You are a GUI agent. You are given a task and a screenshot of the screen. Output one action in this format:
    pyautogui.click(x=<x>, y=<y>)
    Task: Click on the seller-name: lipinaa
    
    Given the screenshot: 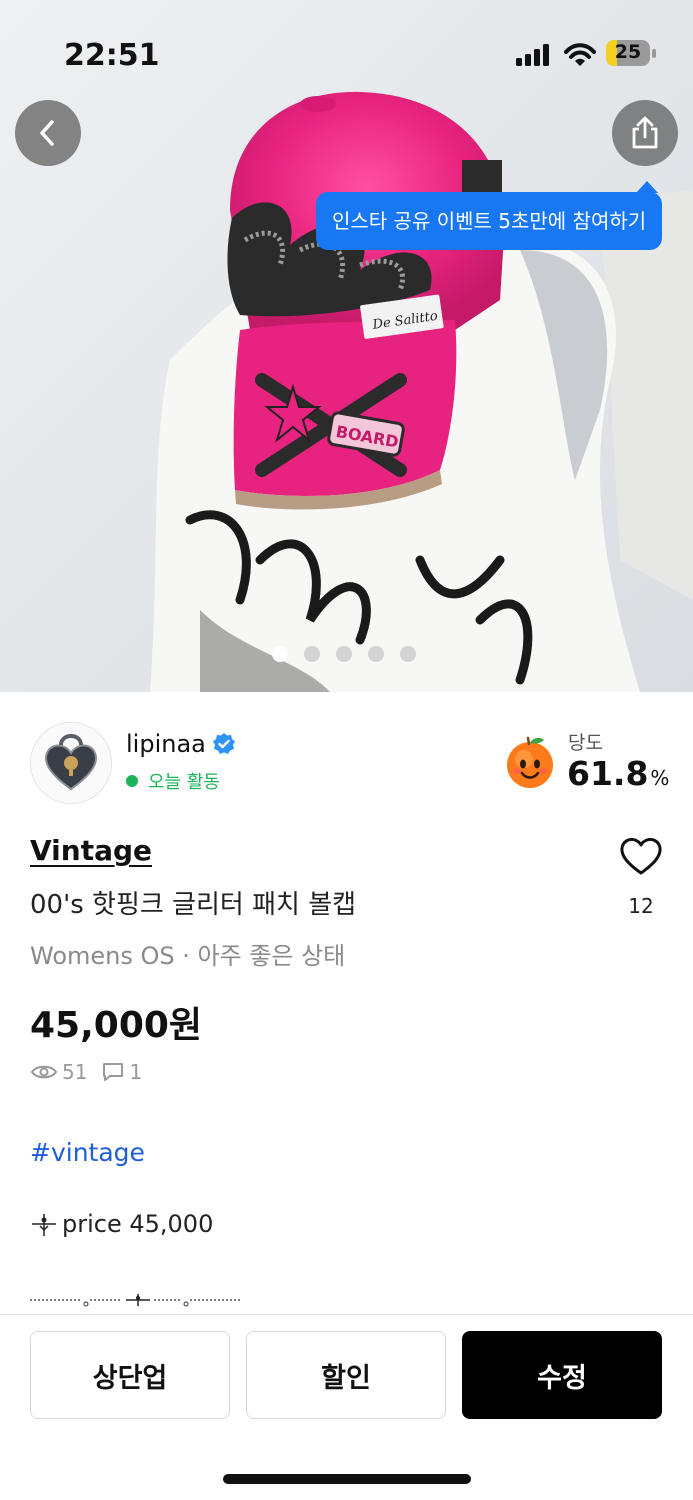 What is the action you would take?
    pyautogui.click(x=166, y=744)
    